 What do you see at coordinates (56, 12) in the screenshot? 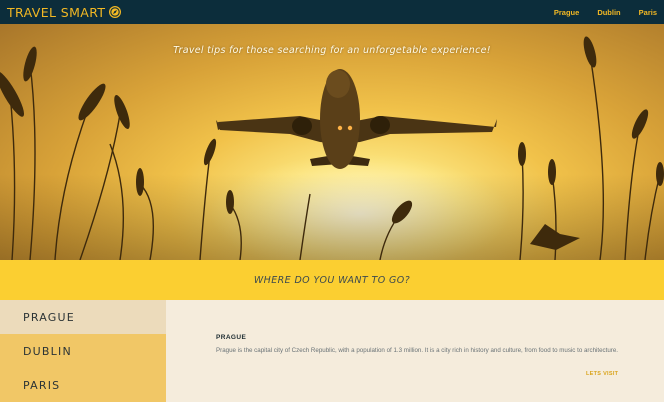
I see `brand-name: TRAVEL SMART` at bounding box center [56, 12].